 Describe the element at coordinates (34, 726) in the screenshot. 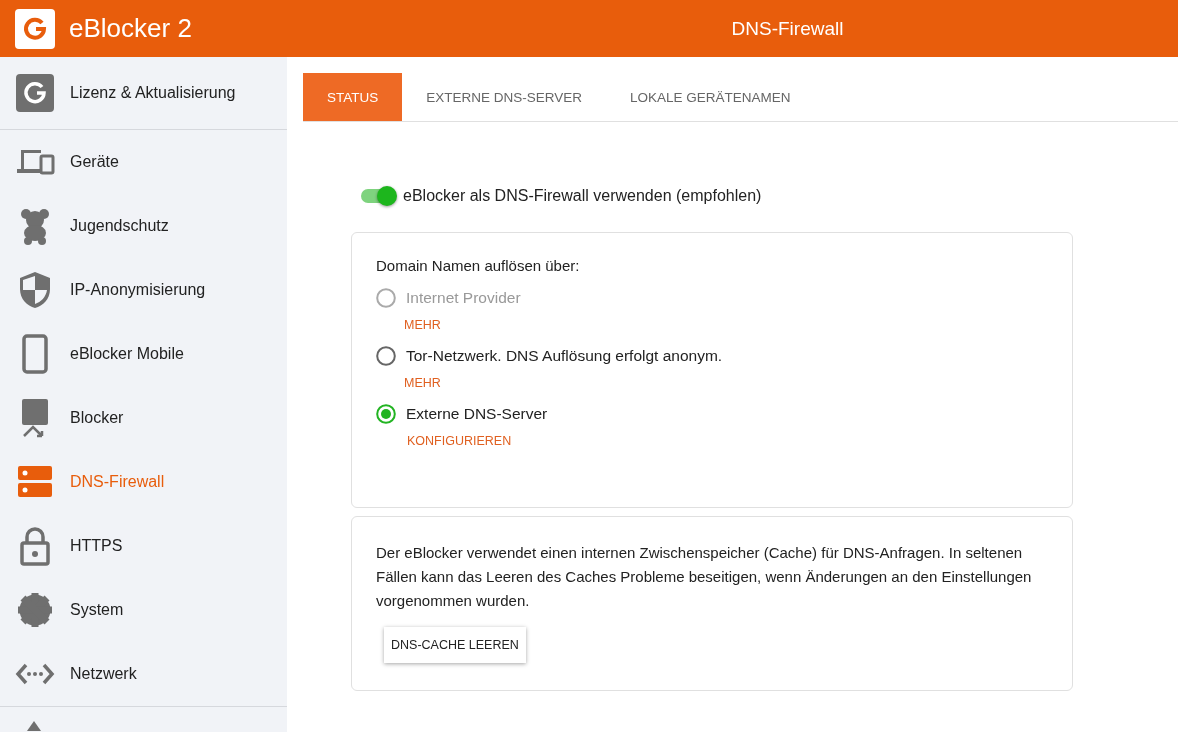

I see `triangle-icon` at that location.